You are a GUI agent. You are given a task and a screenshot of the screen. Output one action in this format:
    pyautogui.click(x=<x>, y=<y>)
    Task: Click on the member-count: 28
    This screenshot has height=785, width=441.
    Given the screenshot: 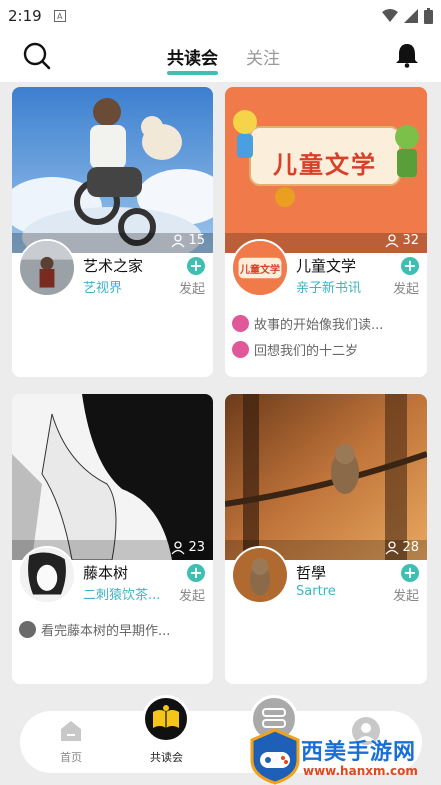 What is the action you would take?
    pyautogui.click(x=402, y=547)
    